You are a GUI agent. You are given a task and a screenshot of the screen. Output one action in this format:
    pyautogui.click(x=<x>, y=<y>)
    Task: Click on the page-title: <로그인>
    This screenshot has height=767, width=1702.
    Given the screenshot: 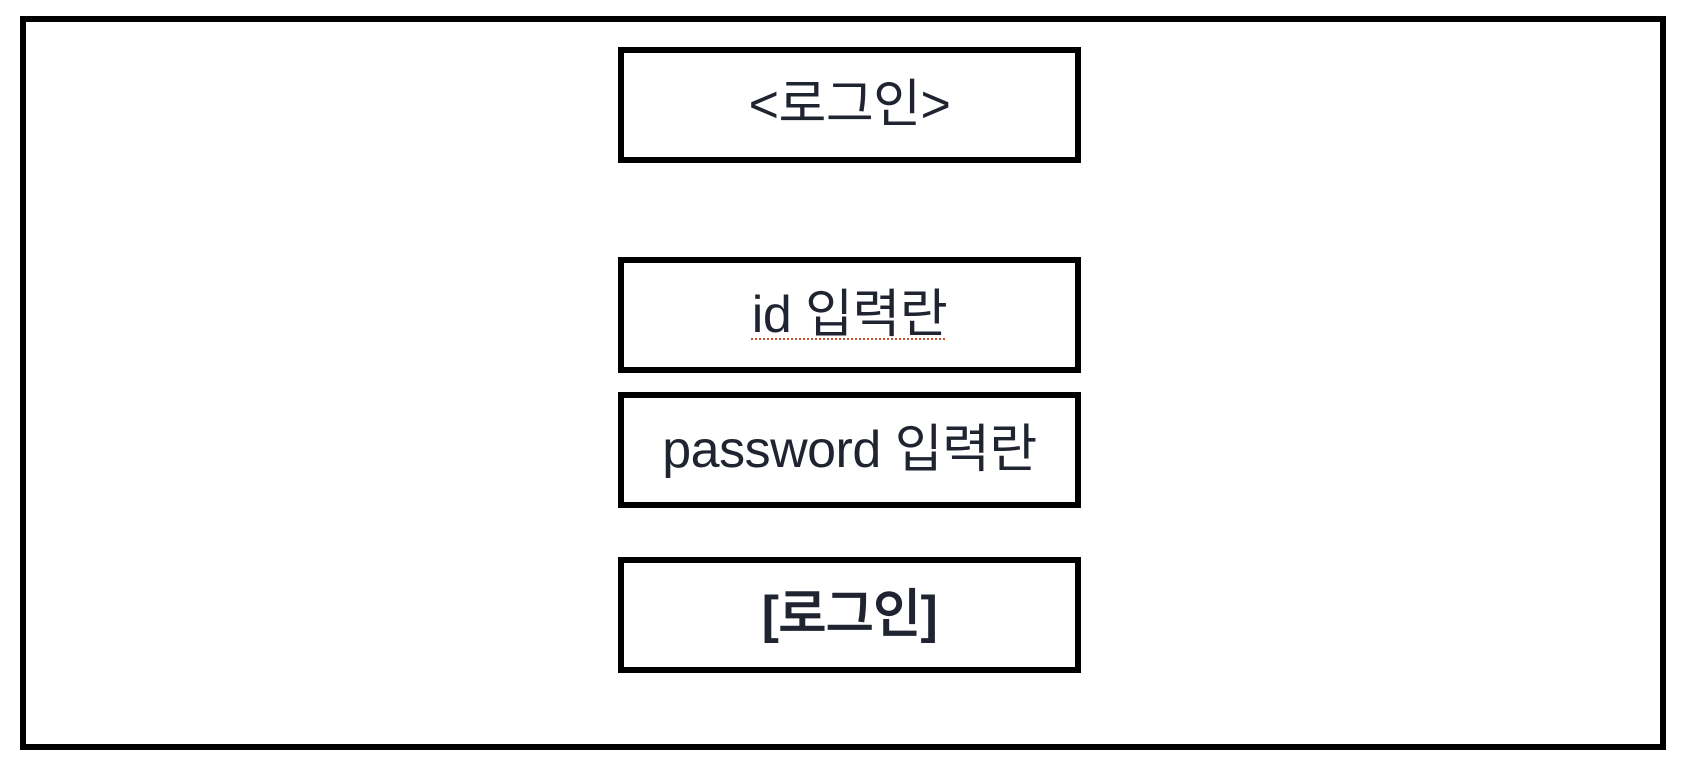 What is the action you would take?
    pyautogui.click(x=849, y=105)
    